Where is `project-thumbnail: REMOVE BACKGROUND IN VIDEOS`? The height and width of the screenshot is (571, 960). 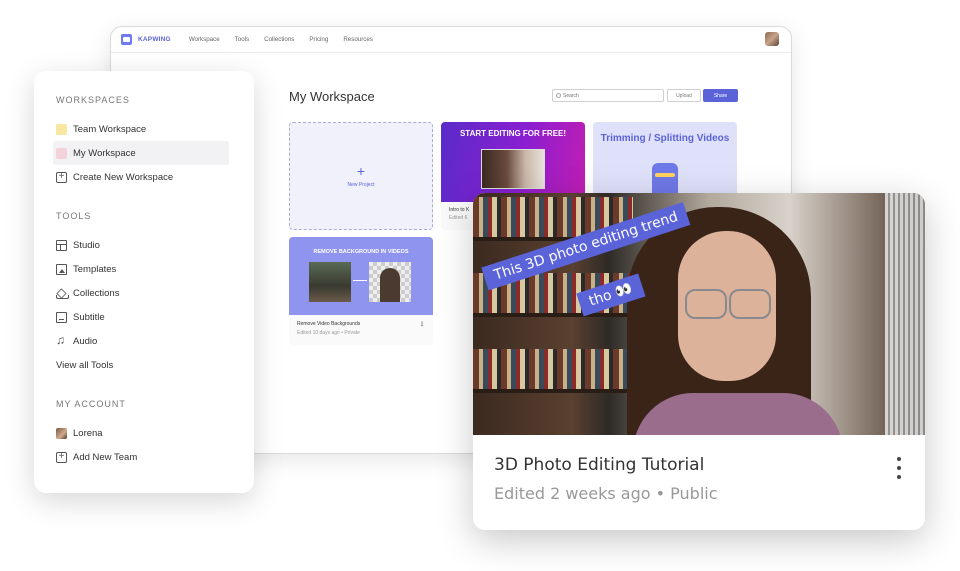 project-thumbnail: REMOVE BACKGROUND IN VIDEOS is located at coordinates (361, 276).